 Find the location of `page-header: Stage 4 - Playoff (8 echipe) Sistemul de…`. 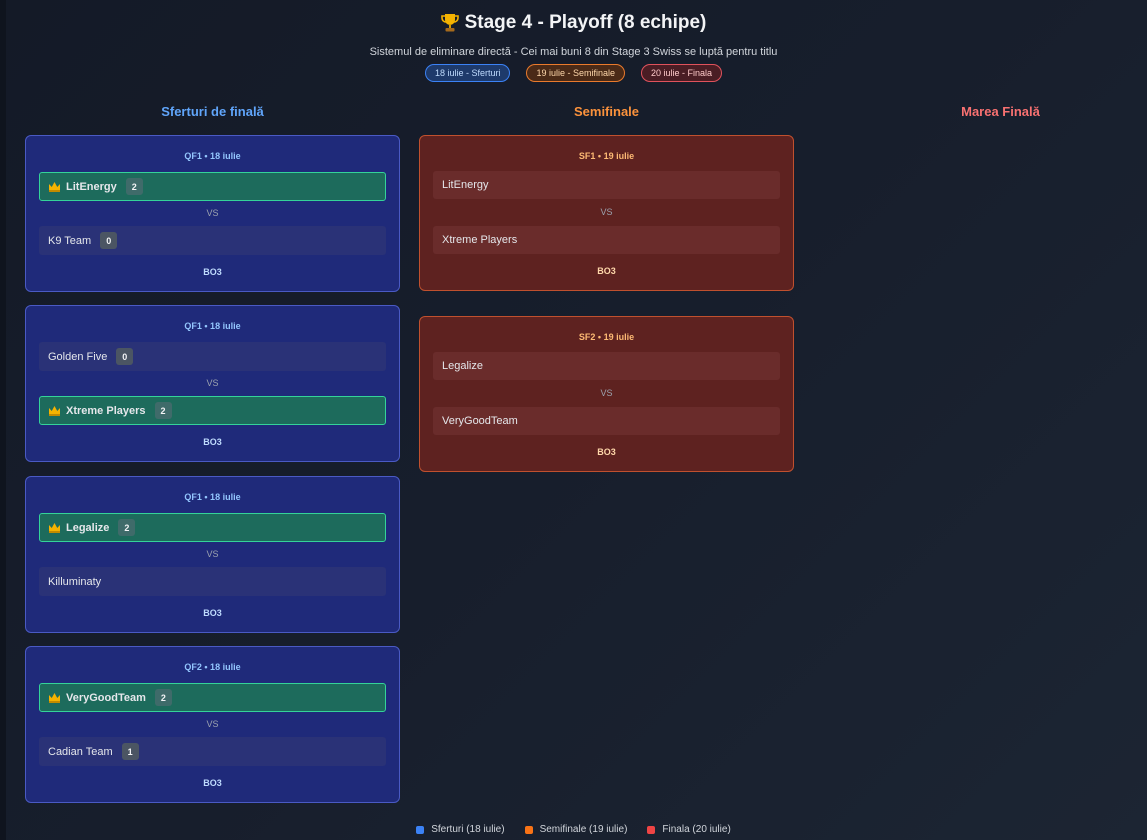

page-header: Stage 4 - Playoff (8 echipe) Sistemul de… is located at coordinates (573, 47).